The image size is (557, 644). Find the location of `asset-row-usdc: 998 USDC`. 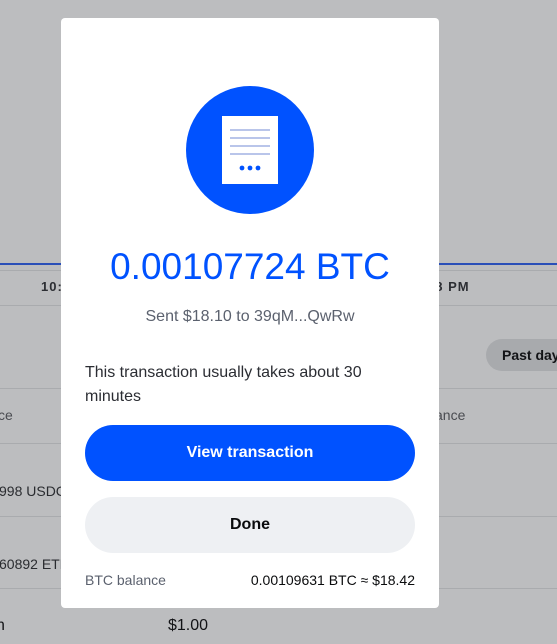

asset-row-usdc: 998 USDC is located at coordinates (33, 491).